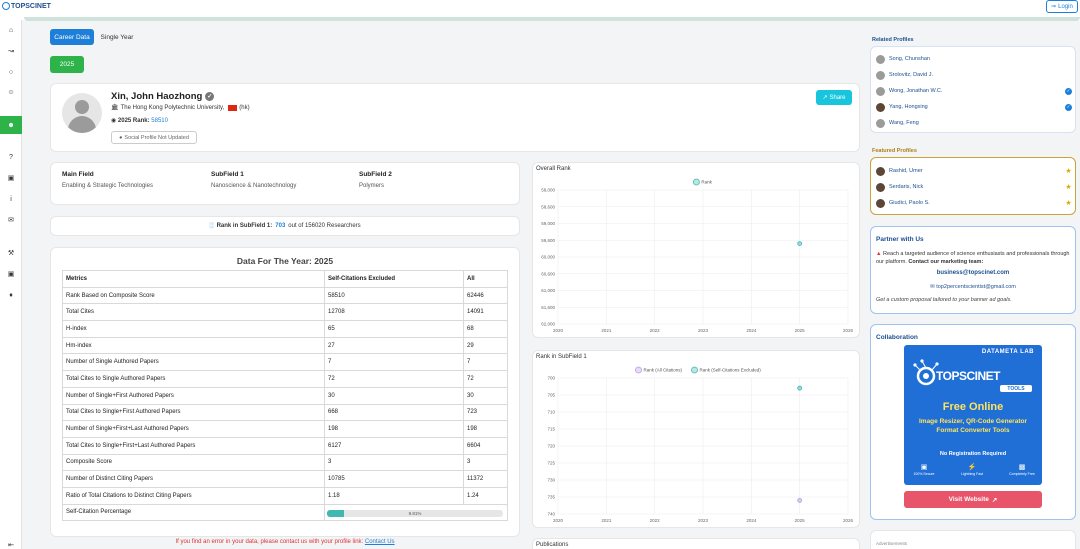 The height and width of the screenshot is (549, 1080). I want to click on x-tick-label: 2025, so click(800, 330).